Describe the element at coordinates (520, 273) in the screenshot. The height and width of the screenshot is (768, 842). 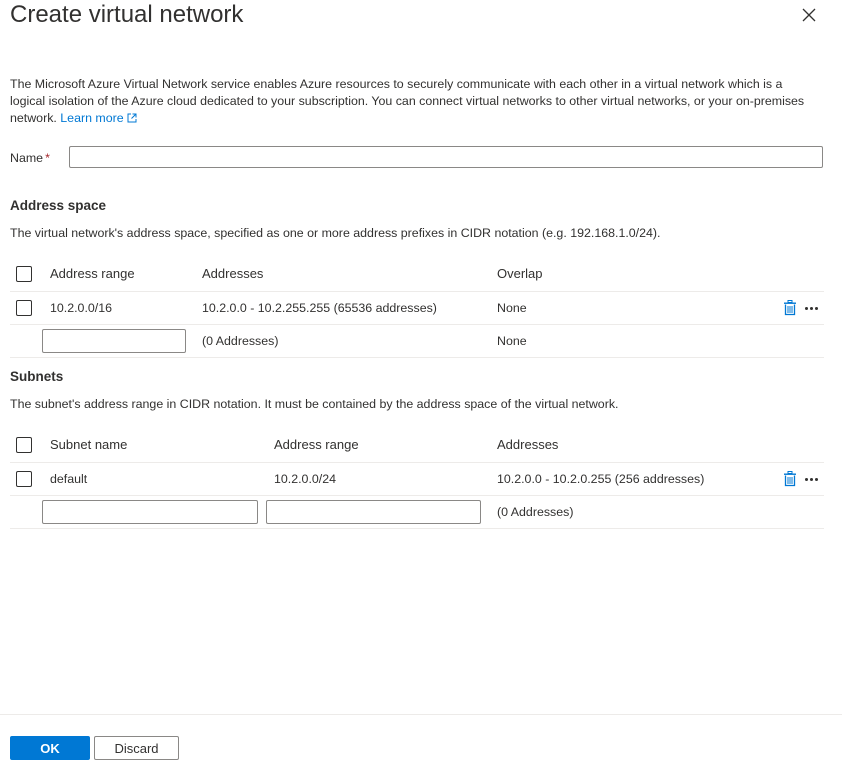
I see `column-header-overlap: Overlap` at that location.